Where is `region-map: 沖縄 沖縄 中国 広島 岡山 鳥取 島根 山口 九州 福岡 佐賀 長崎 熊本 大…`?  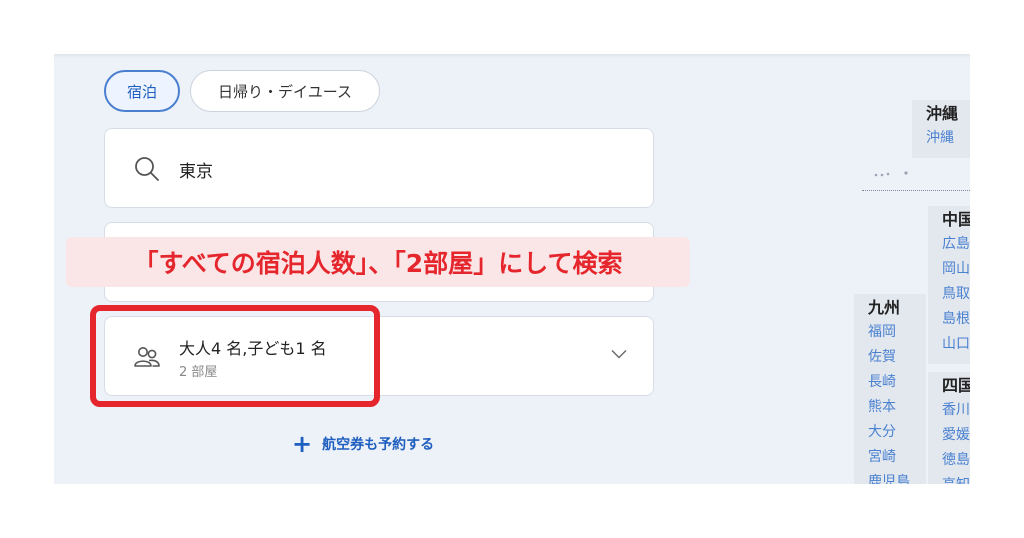 region-map: 沖縄 沖縄 中国 広島 岡山 鳥取 島根 山口 九州 福岡 佐賀 長崎 熊本 大… is located at coordinates (912, 289).